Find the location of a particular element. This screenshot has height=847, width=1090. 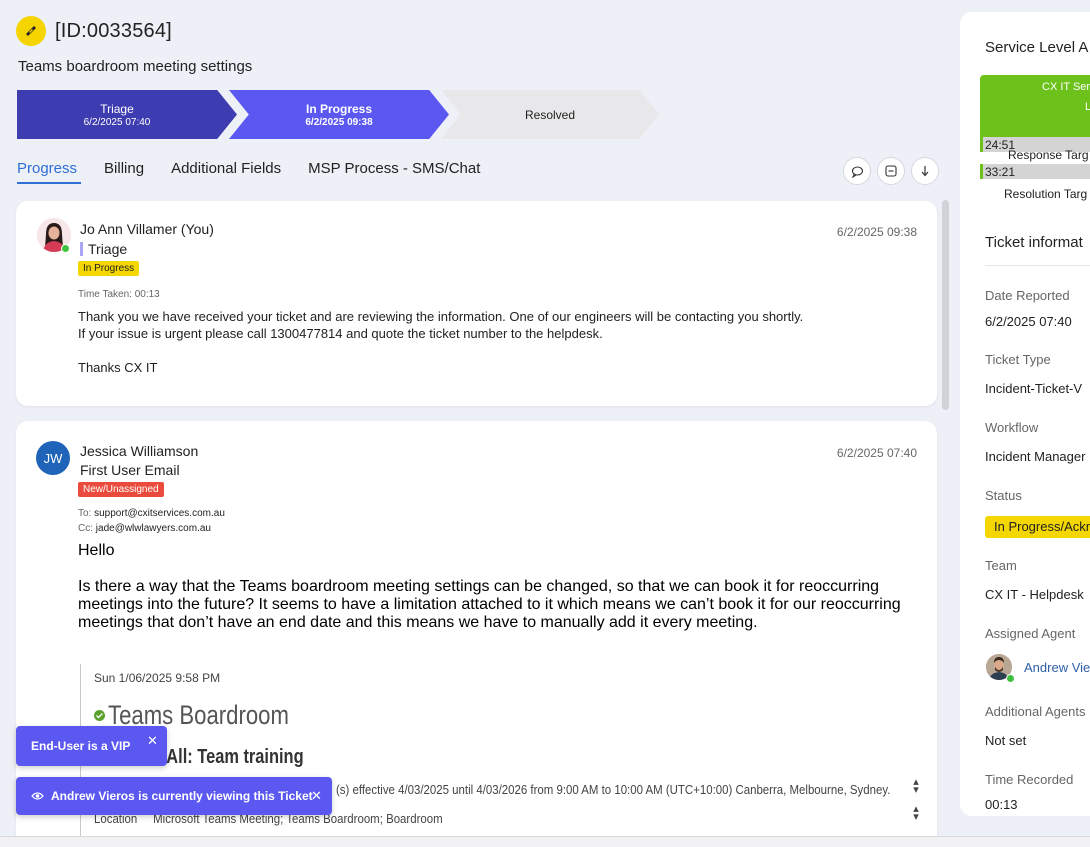

ticket-id: [ID:0033564] is located at coordinates (113, 31).